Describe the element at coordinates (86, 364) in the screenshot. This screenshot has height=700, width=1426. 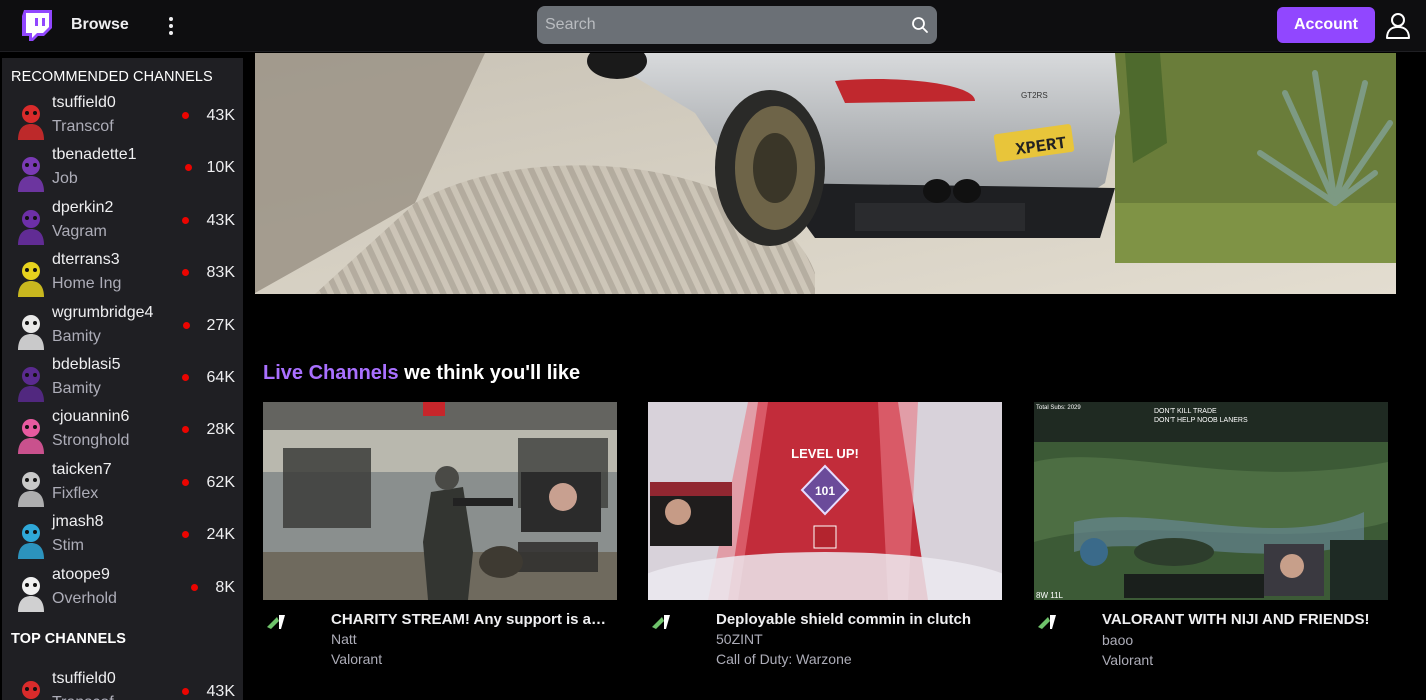
I see `channel-name: bdeblasi5` at that location.